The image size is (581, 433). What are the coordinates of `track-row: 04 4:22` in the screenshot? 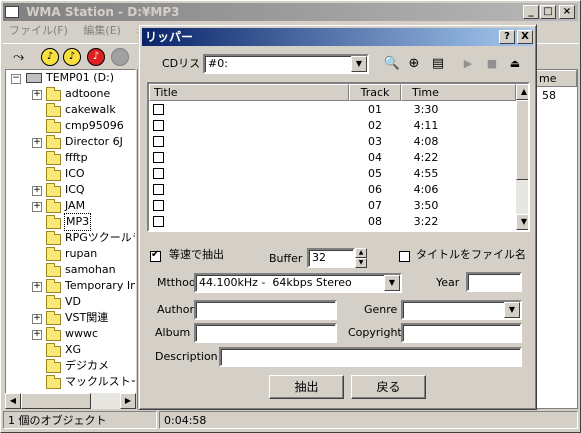 It's located at (332, 157).